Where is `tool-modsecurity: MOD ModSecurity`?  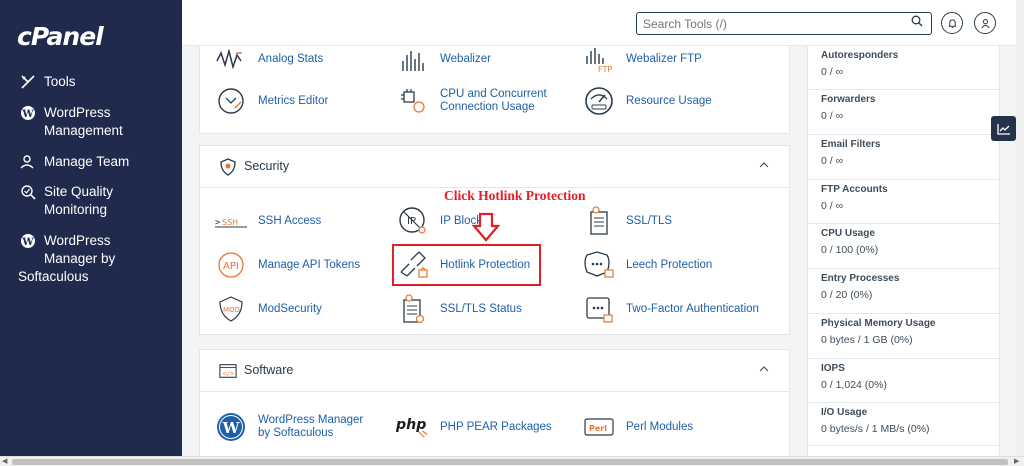
tool-modsecurity: MOD ModSecurity is located at coordinates (268, 309).